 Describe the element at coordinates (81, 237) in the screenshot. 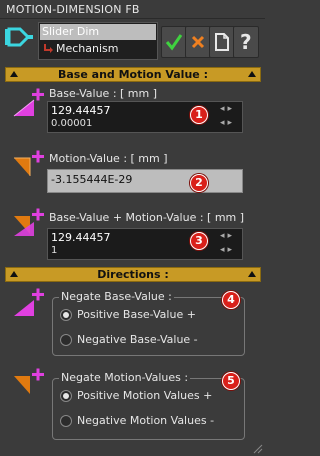

I see `sum-value-input: 129.44457` at that location.